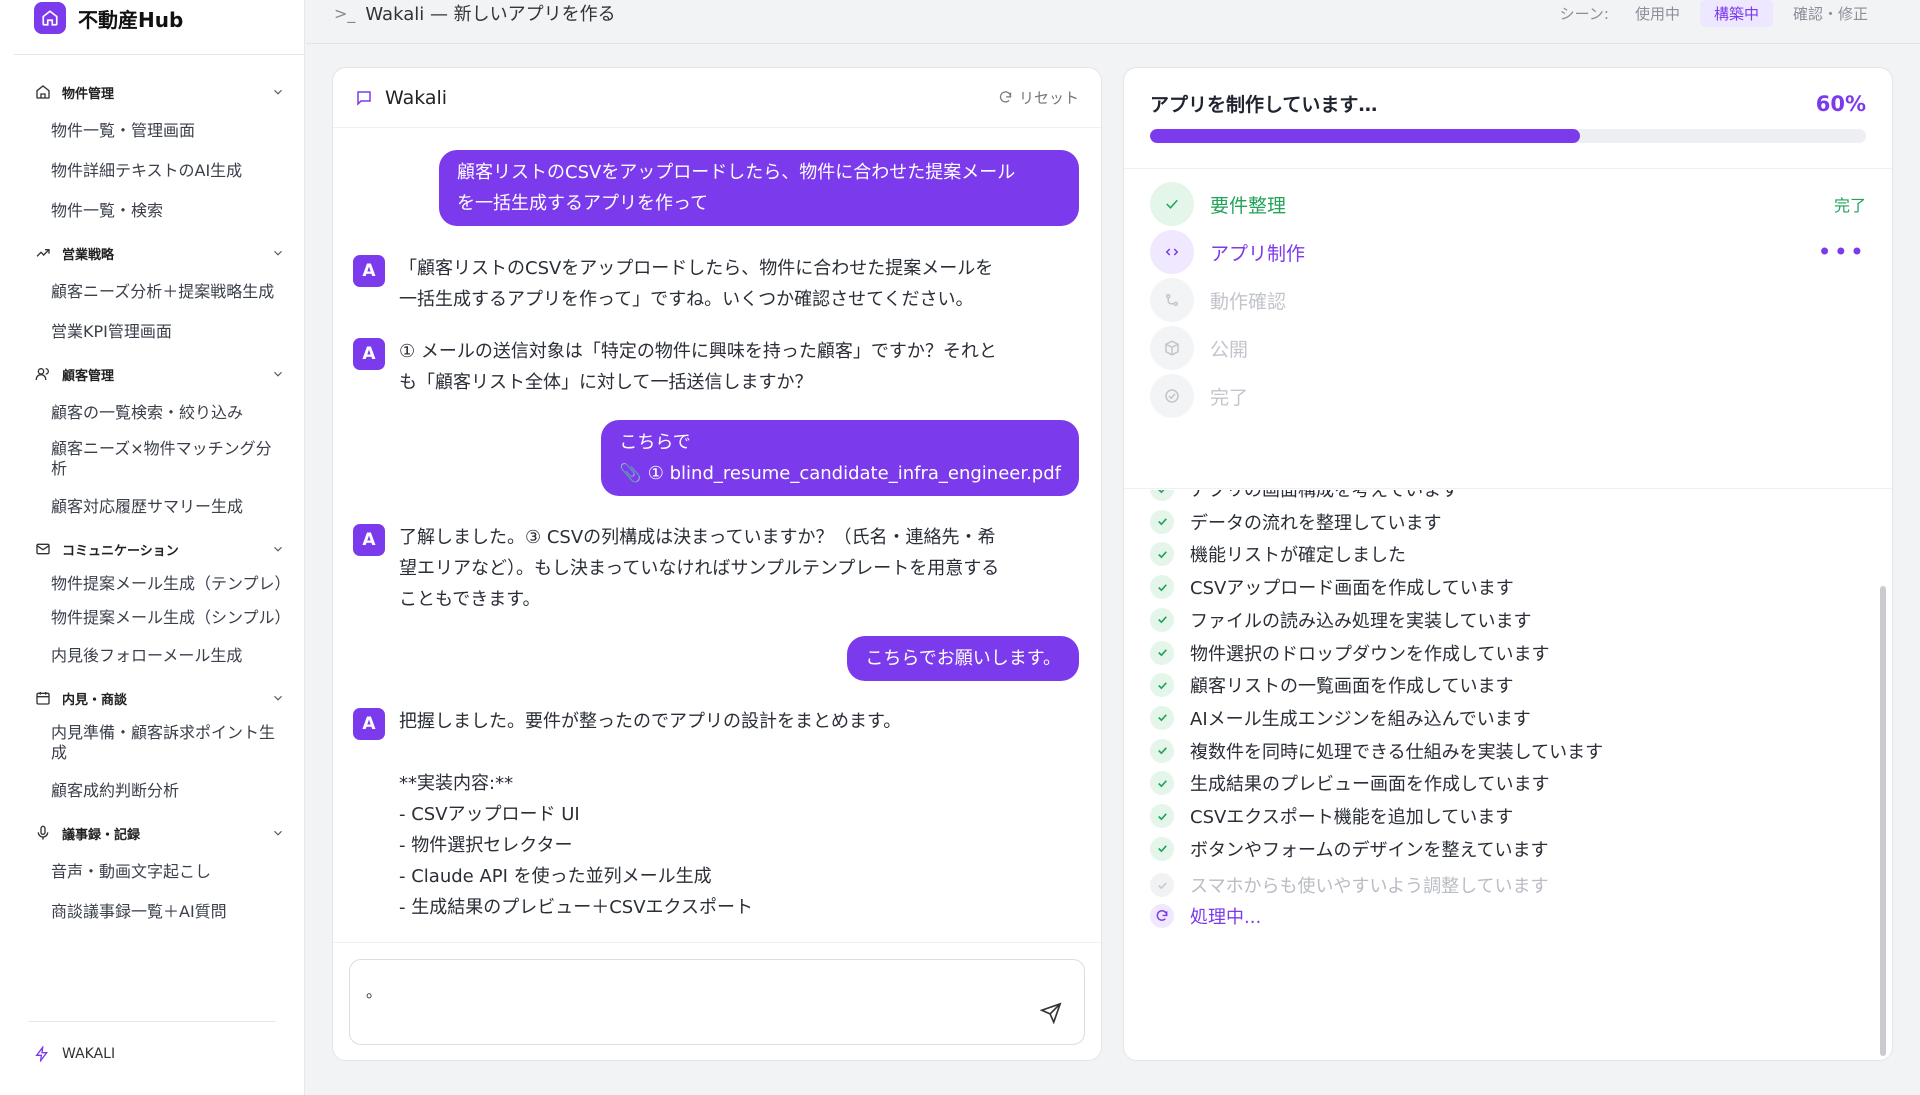 This screenshot has width=1920, height=1095. Describe the element at coordinates (152, 460) in the screenshot. I see `sidebar-item: 顧客ニーズ×物件マッチング分析` at that location.